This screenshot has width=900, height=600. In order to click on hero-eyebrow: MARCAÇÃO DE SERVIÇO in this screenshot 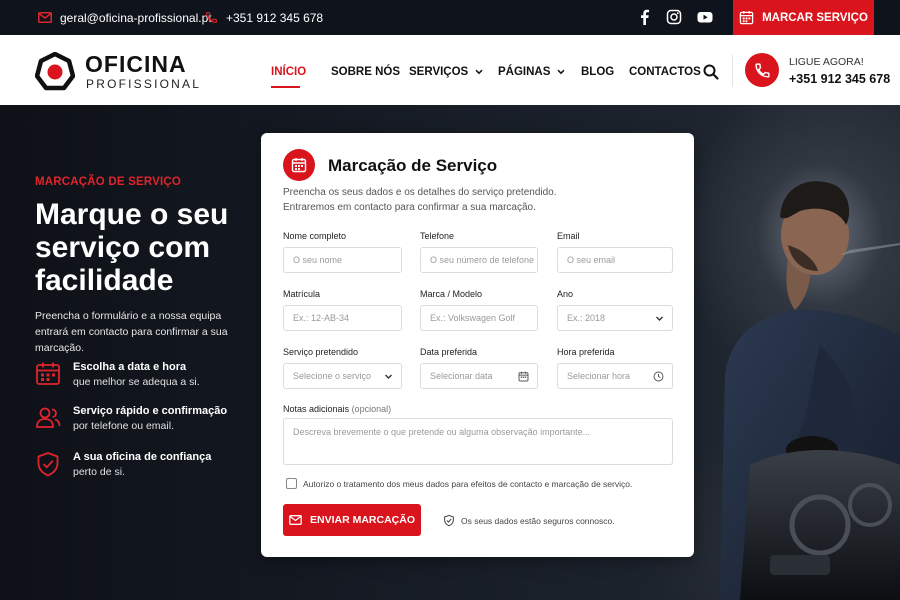, I will do `click(108, 182)`.